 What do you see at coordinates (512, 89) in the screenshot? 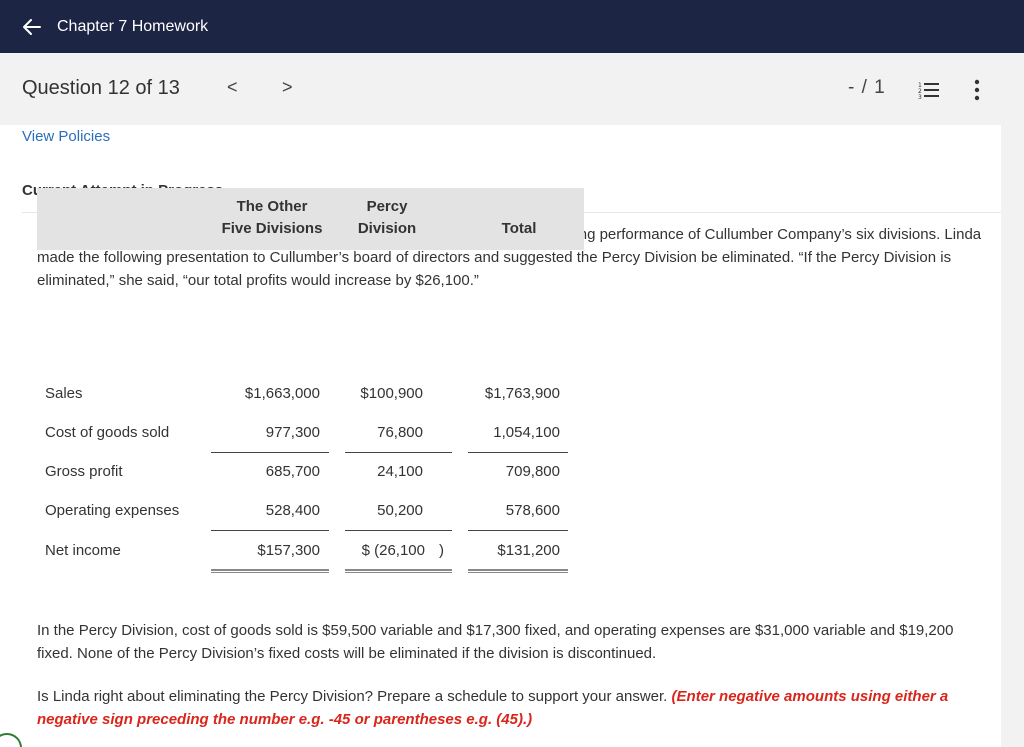
I see `question-bar: Question 12 of 13 < > - / 1 1 2 3` at bounding box center [512, 89].